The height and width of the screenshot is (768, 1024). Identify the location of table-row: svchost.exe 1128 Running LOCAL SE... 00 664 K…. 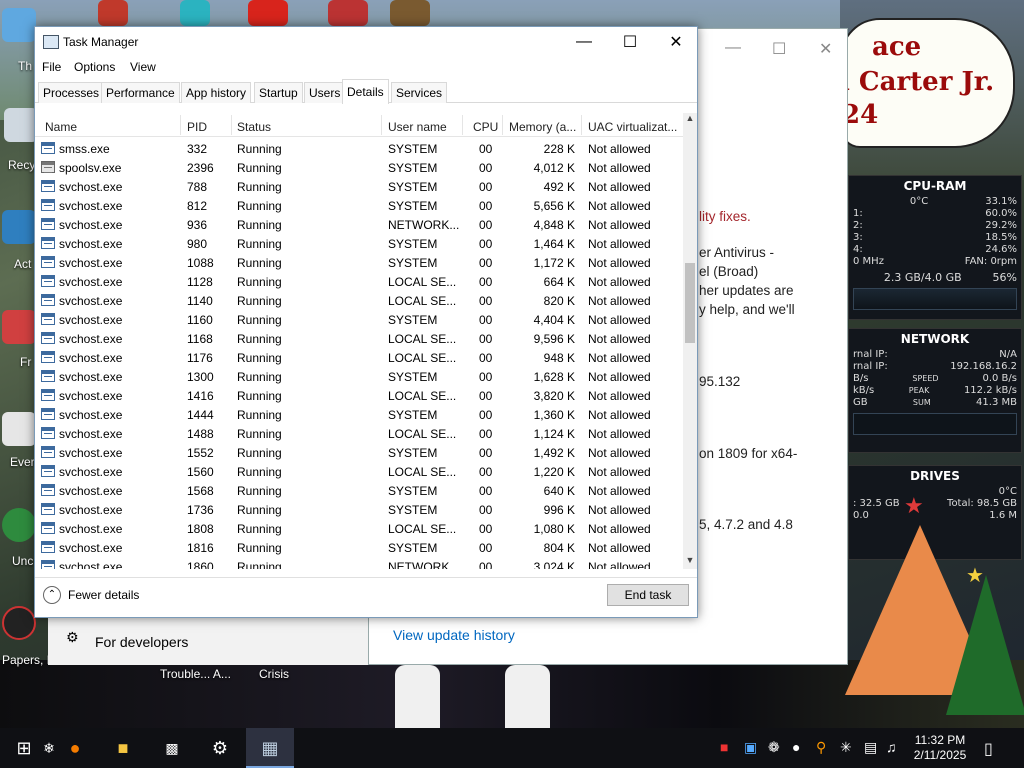
(359, 281).